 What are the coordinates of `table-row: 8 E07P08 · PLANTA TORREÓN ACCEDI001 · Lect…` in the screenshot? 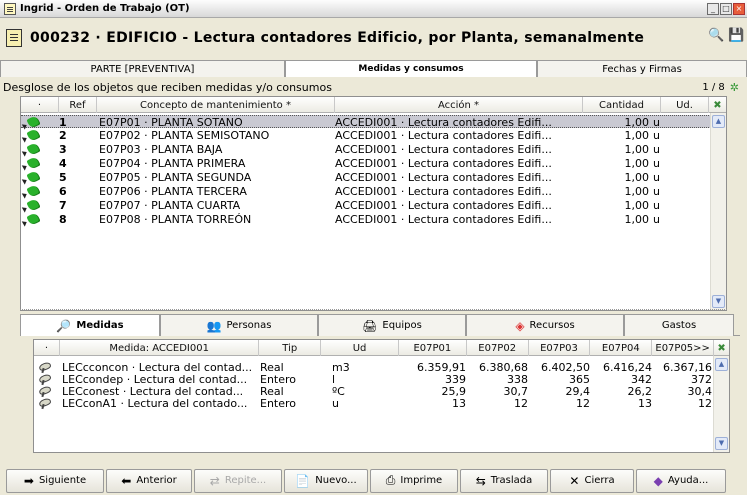 It's located at (366, 219).